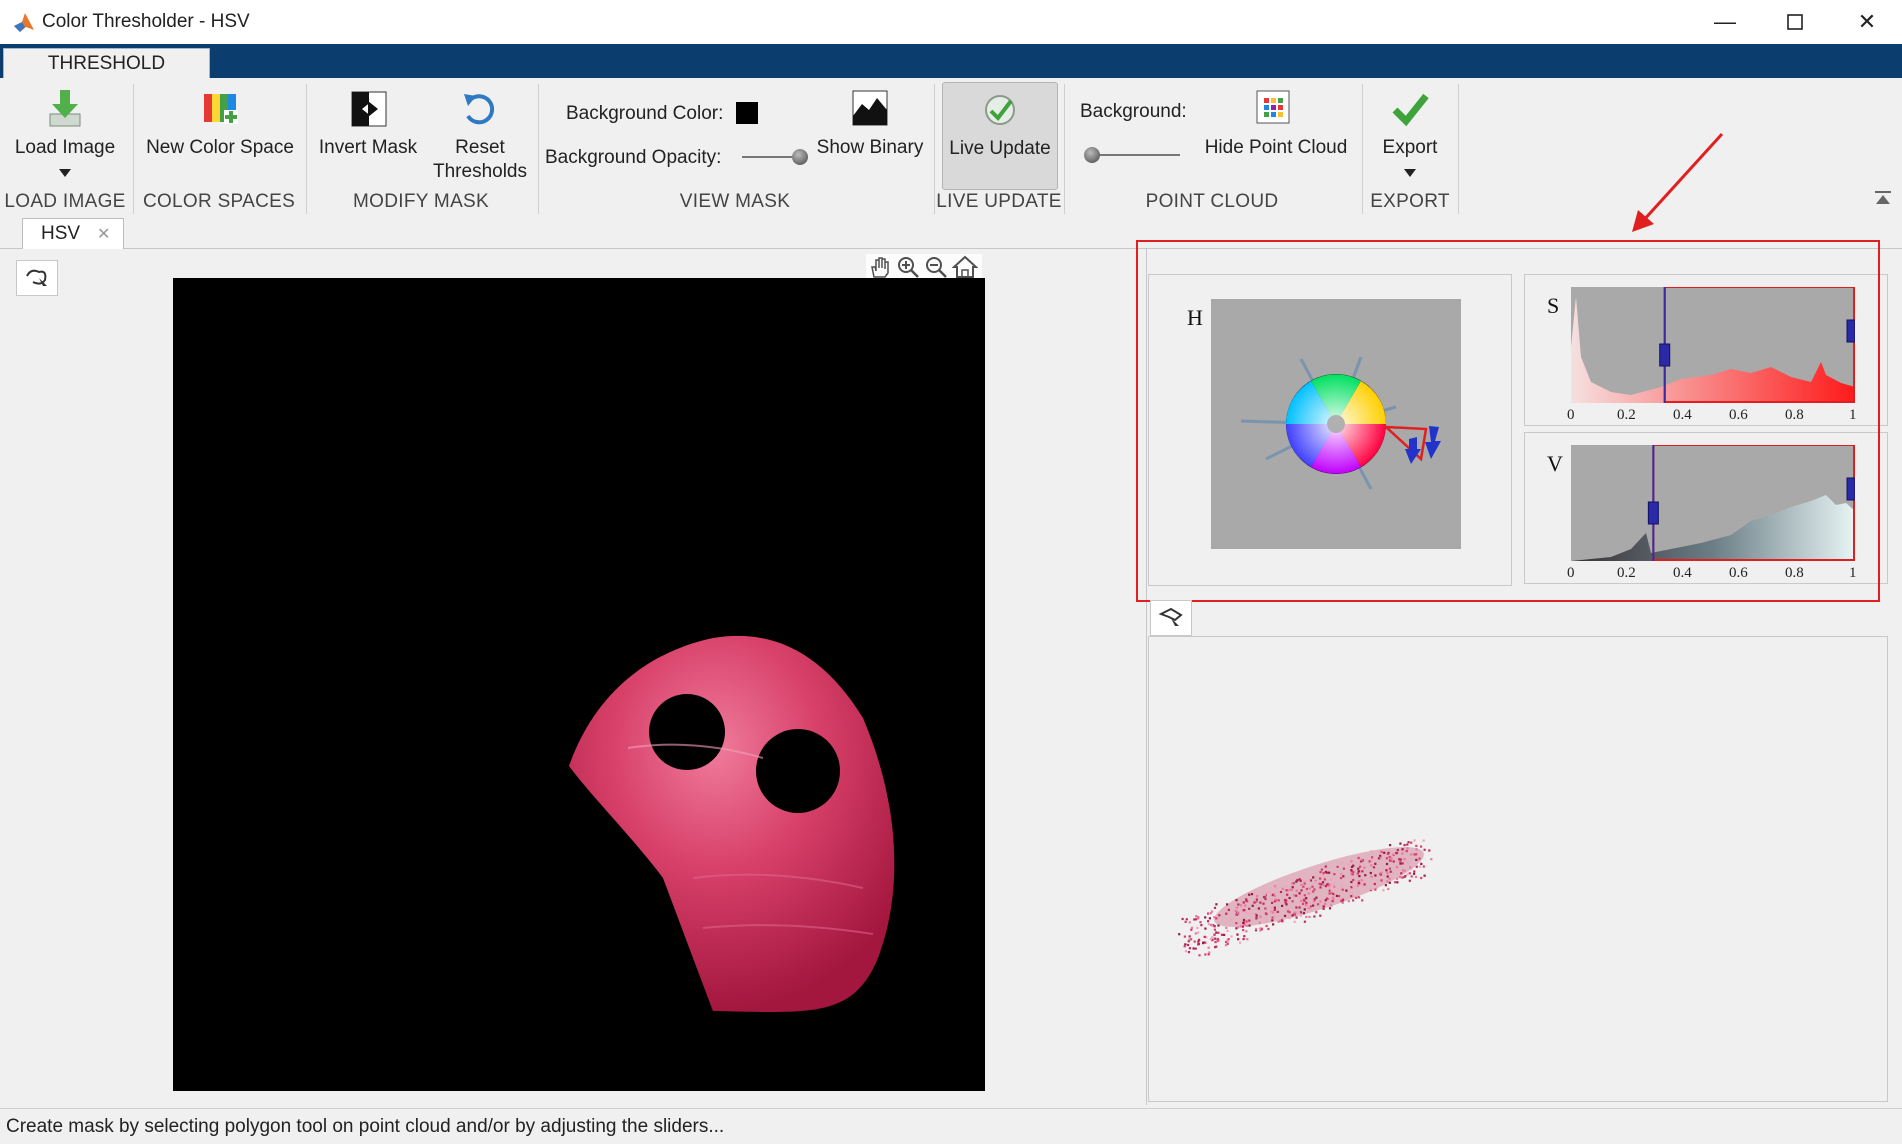 Image resolution: width=1902 pixels, height=1144 pixels. Describe the element at coordinates (936, 267) in the screenshot. I see `zoom-out-icon` at that location.